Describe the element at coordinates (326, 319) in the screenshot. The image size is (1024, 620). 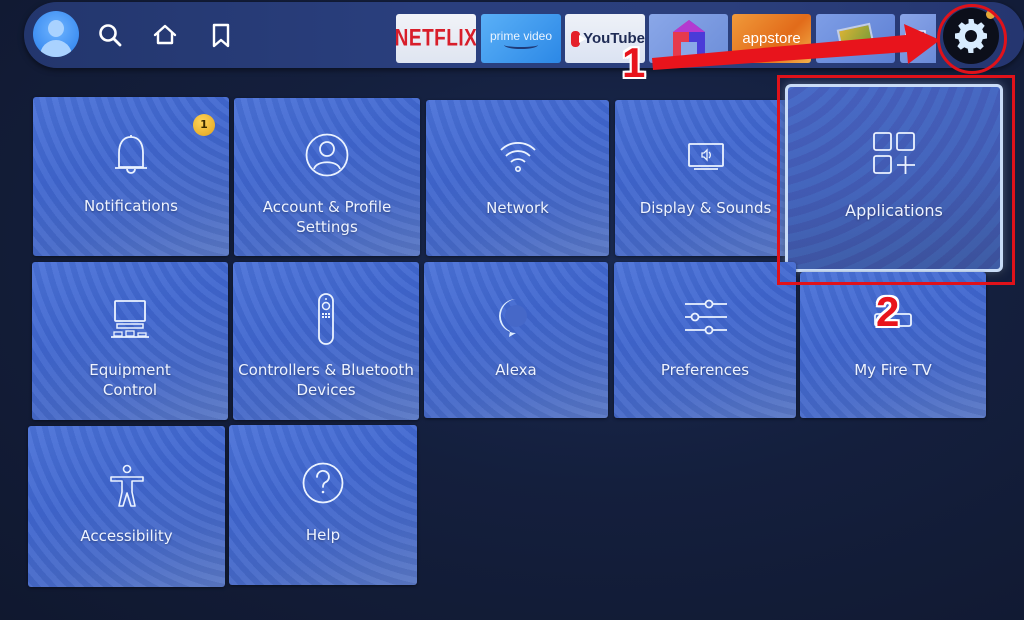
I see `remote-icon` at that location.